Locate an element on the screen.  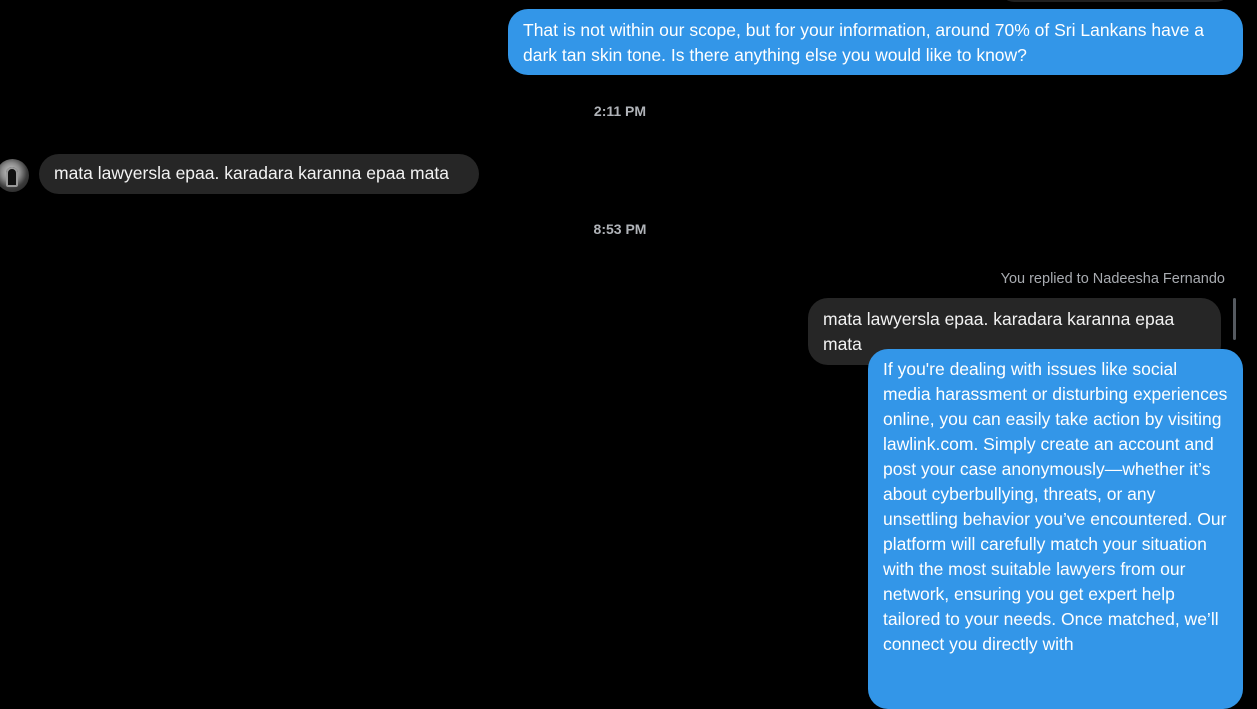
contact-avatar-icon is located at coordinates (14, 175).